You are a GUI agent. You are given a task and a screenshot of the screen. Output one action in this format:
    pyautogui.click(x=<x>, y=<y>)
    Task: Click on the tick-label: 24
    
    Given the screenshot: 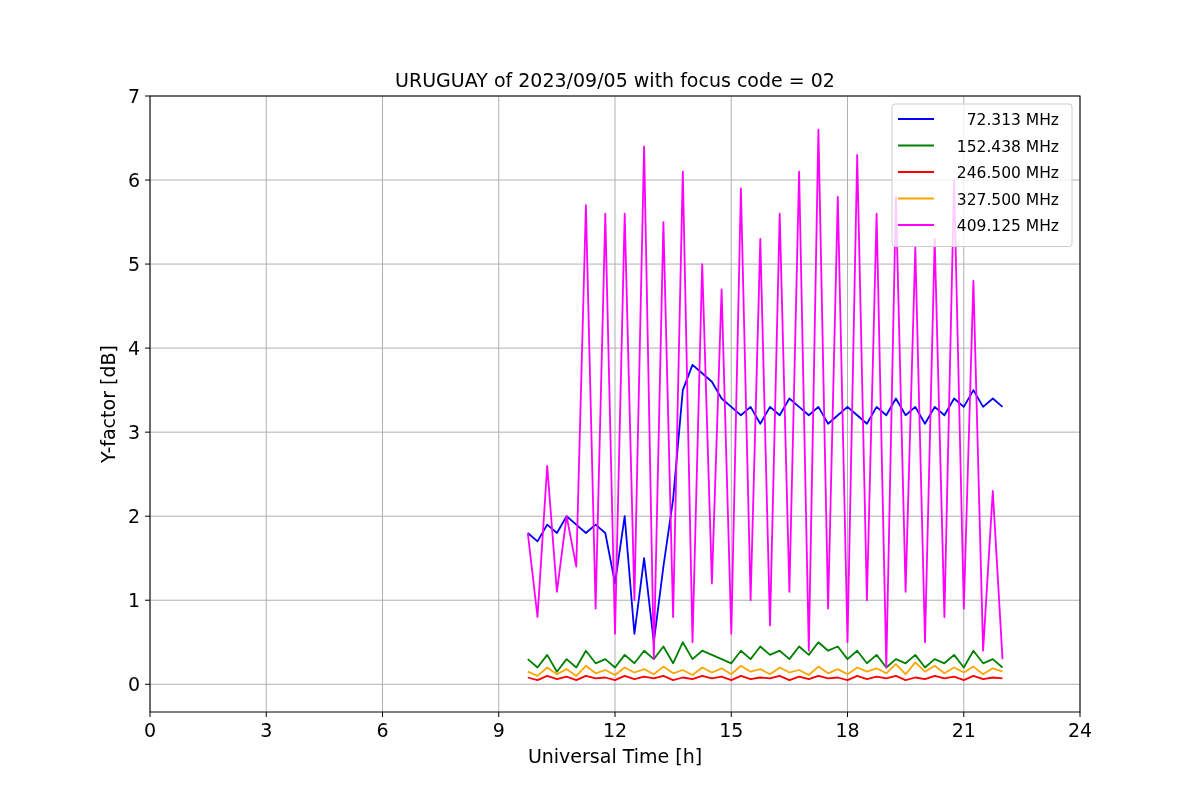 What is the action you would take?
    pyautogui.click(x=1080, y=730)
    